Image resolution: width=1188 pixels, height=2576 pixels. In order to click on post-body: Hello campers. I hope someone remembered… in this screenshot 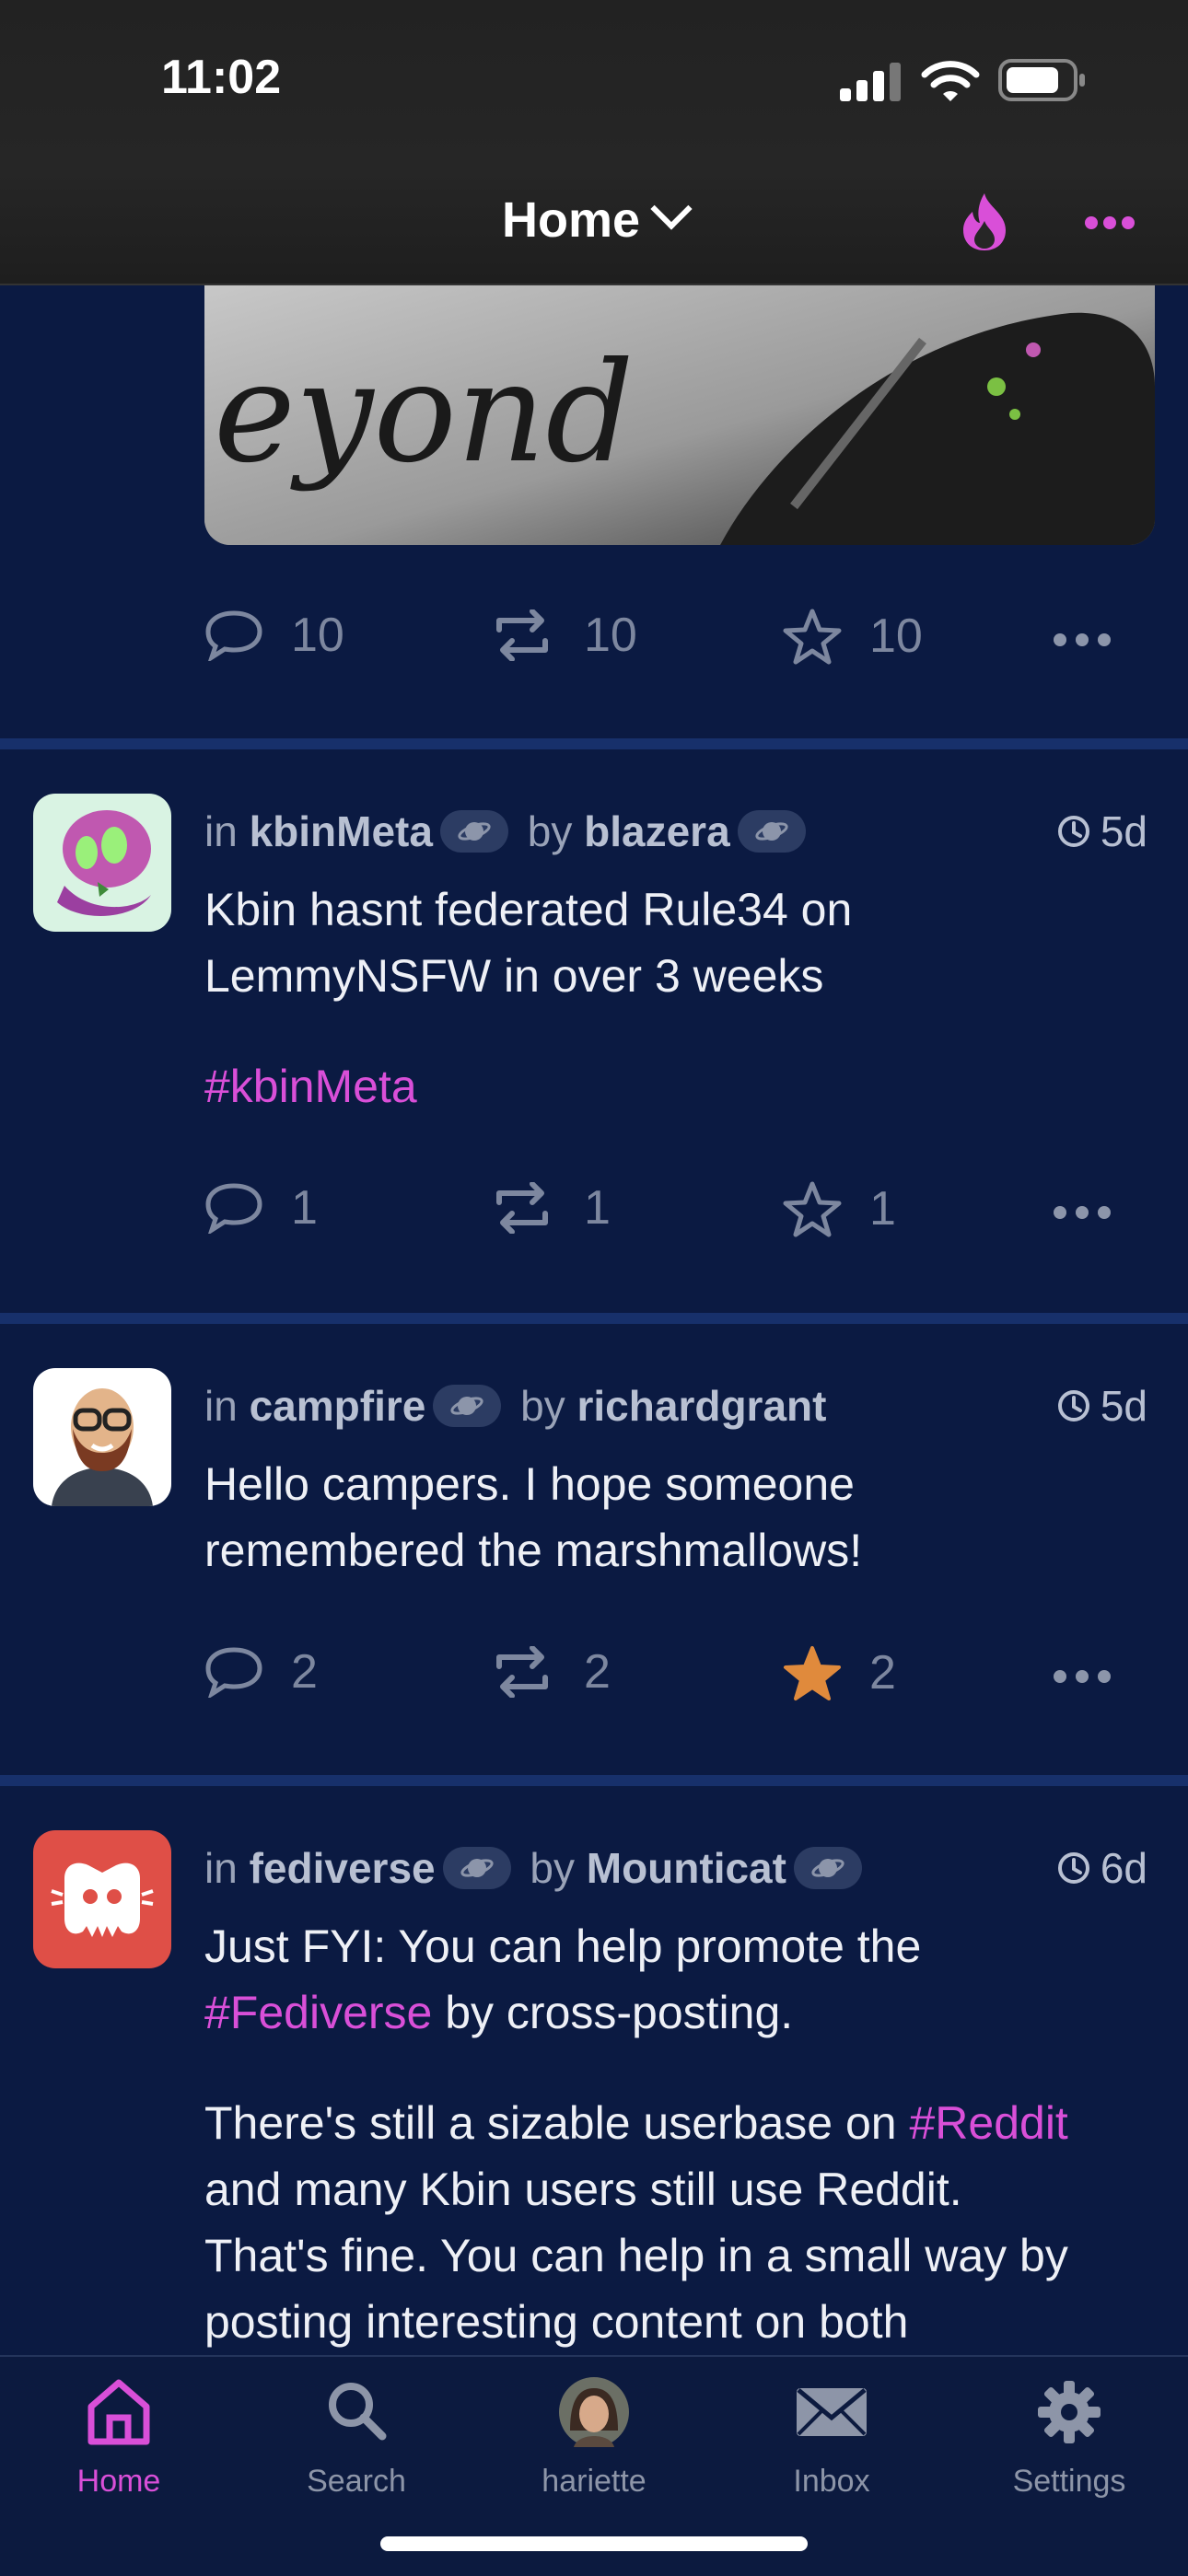, I will do `click(683, 1517)`.